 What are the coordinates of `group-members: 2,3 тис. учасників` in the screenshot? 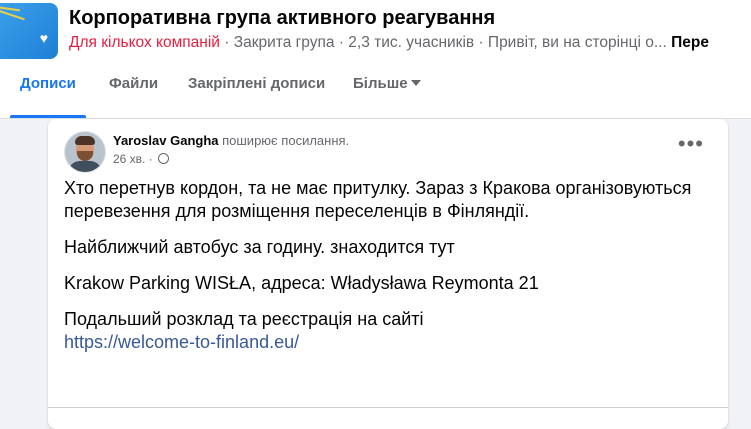 It's located at (411, 42).